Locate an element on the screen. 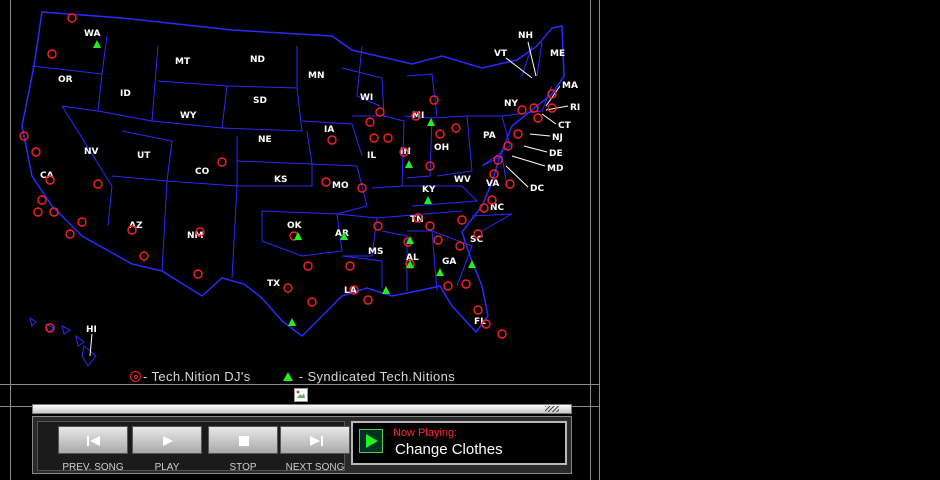 The height and width of the screenshot is (480, 940). play-label: PLAY is located at coordinates (167, 467).